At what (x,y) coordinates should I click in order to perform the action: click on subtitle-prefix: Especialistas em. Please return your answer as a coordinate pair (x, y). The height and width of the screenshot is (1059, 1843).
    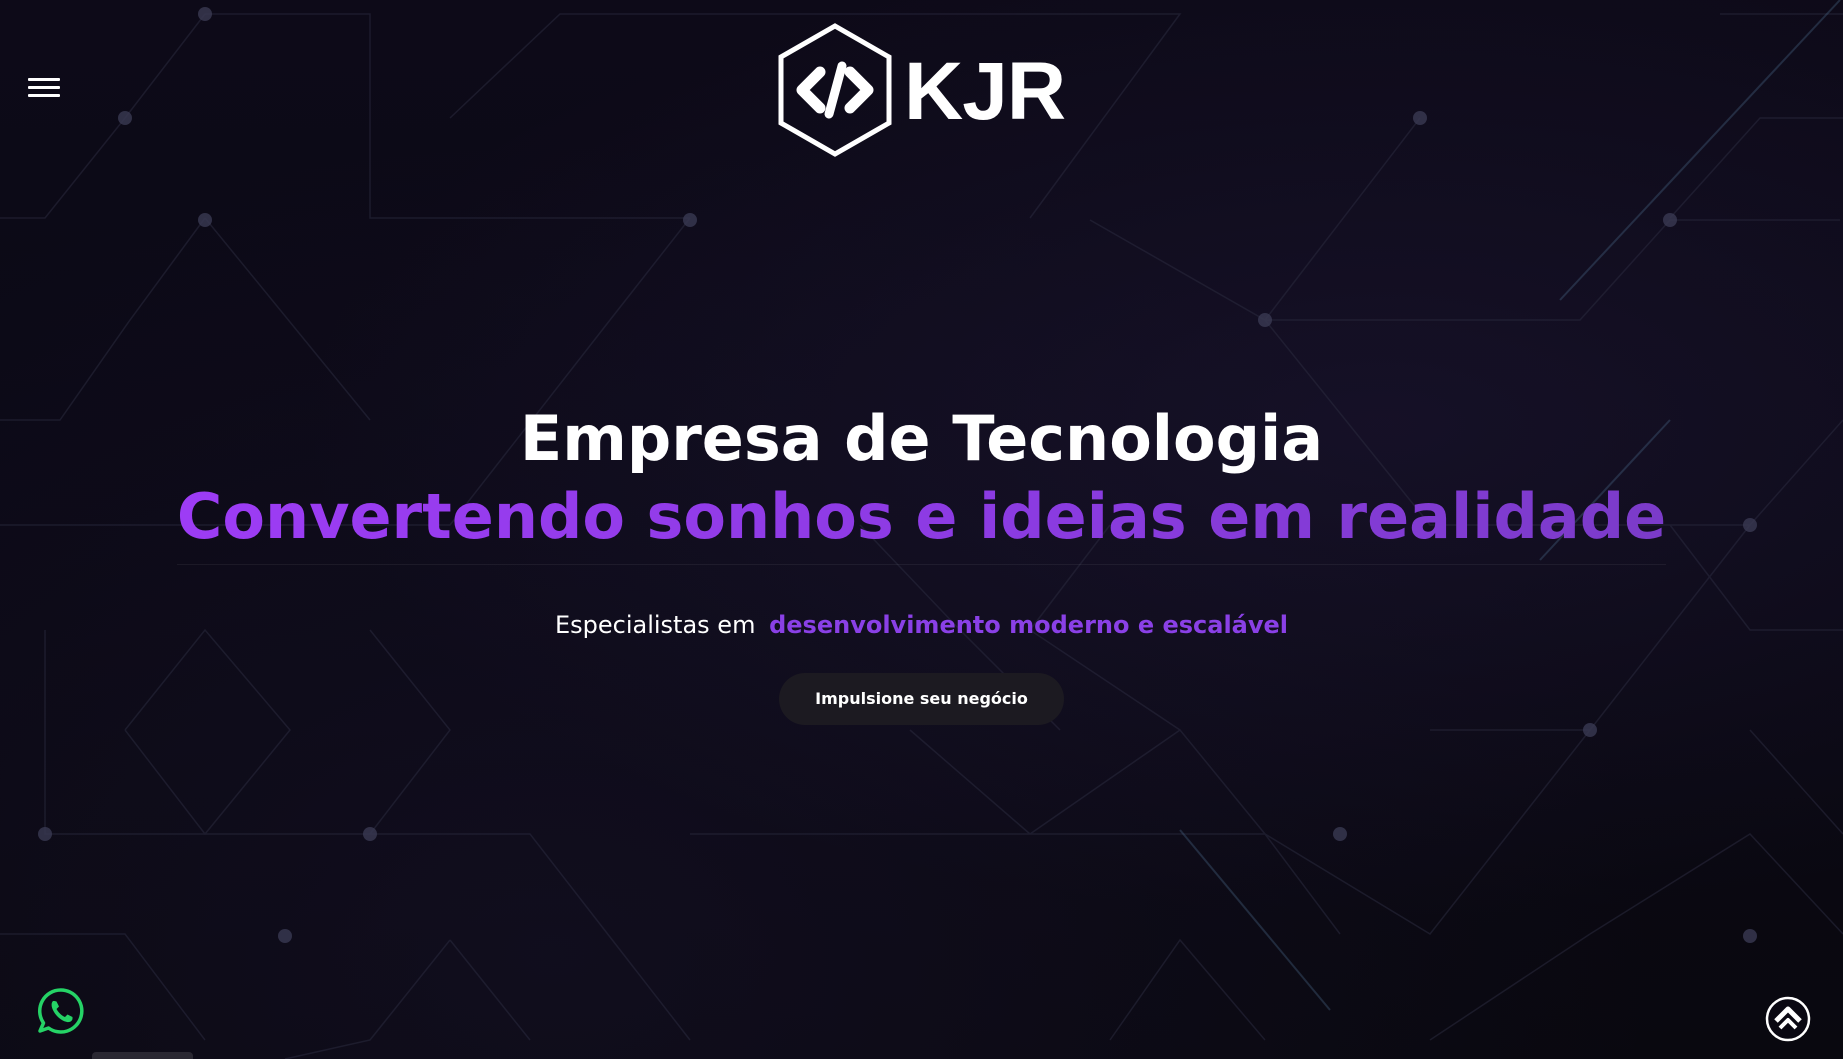
    Looking at the image, I should click on (655, 625).